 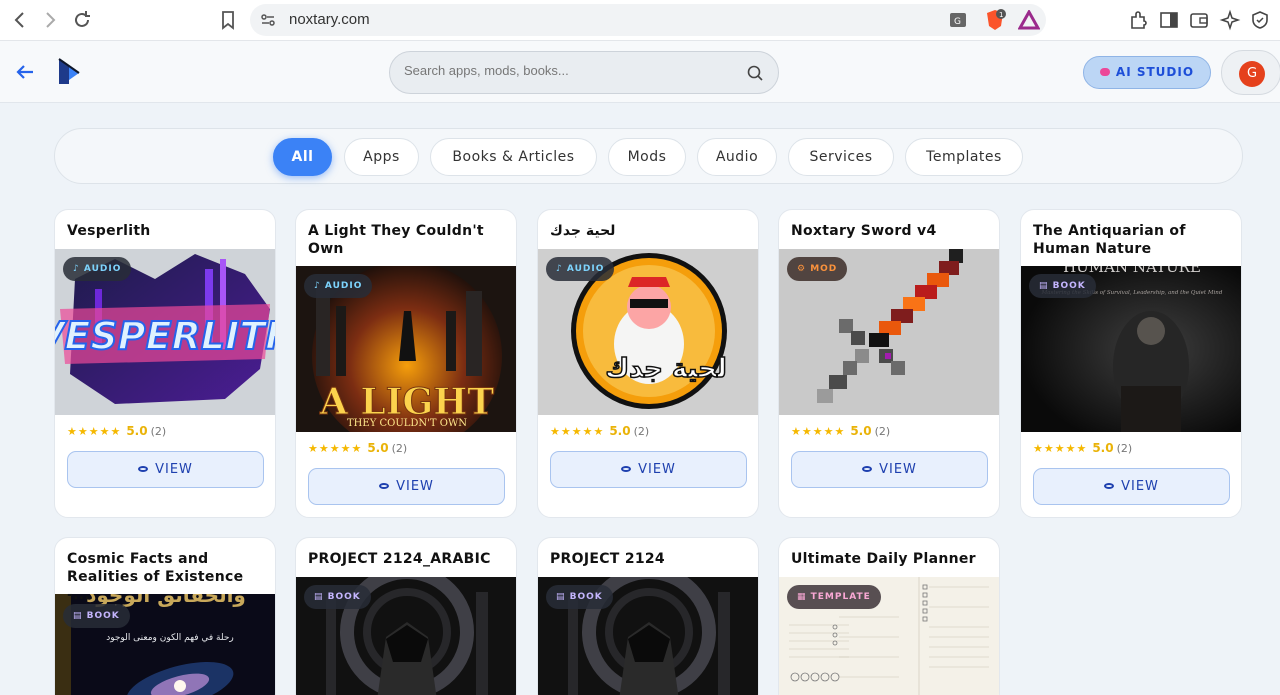 I want to click on extensions-icon, so click(x=1138, y=20).